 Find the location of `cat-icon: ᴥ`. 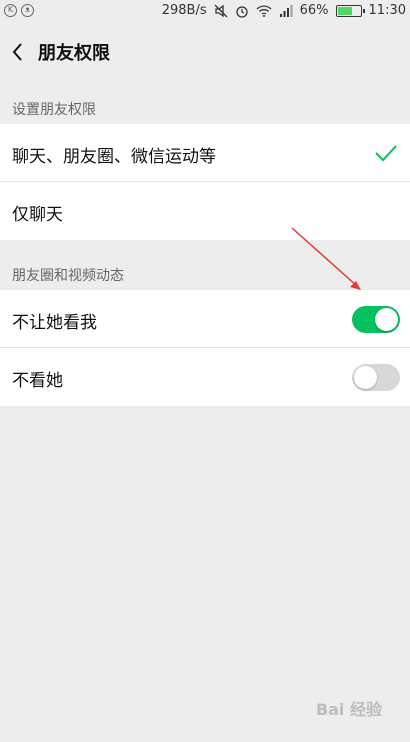

cat-icon: ᴥ is located at coordinates (27, 10).